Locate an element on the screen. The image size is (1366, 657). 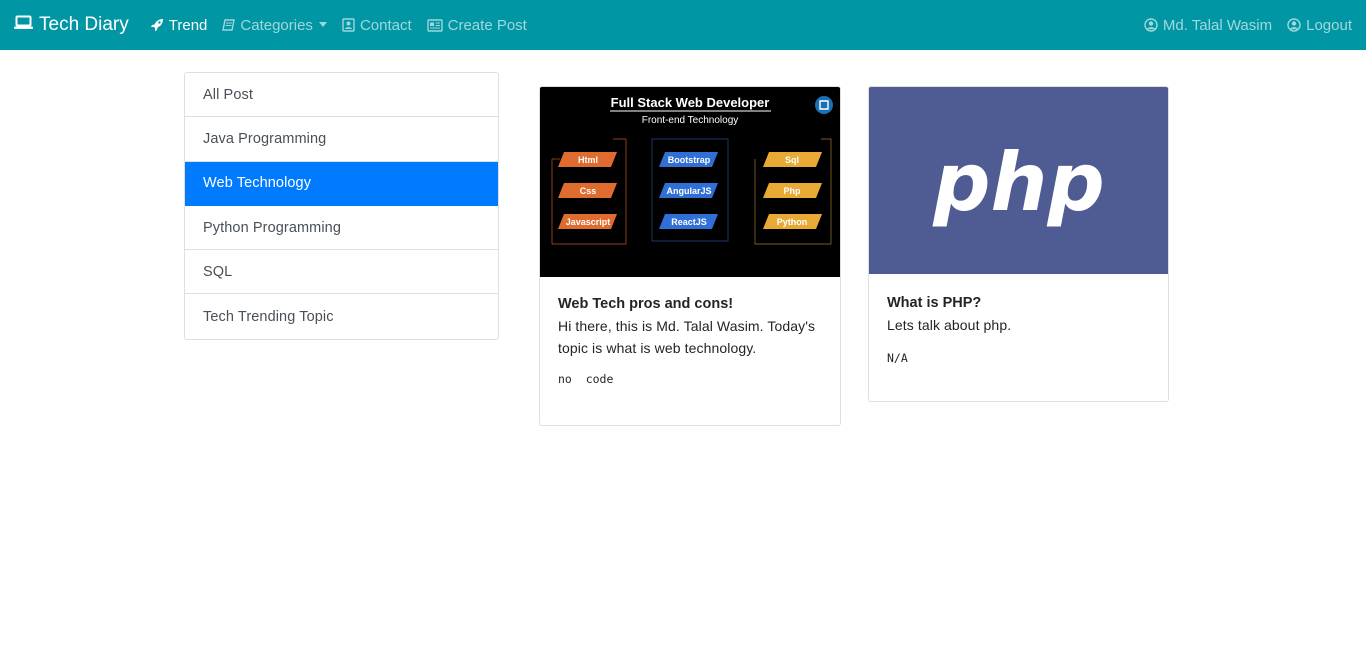
user-profile-link: Md. Talal Wasim is located at coordinates (1208, 25).